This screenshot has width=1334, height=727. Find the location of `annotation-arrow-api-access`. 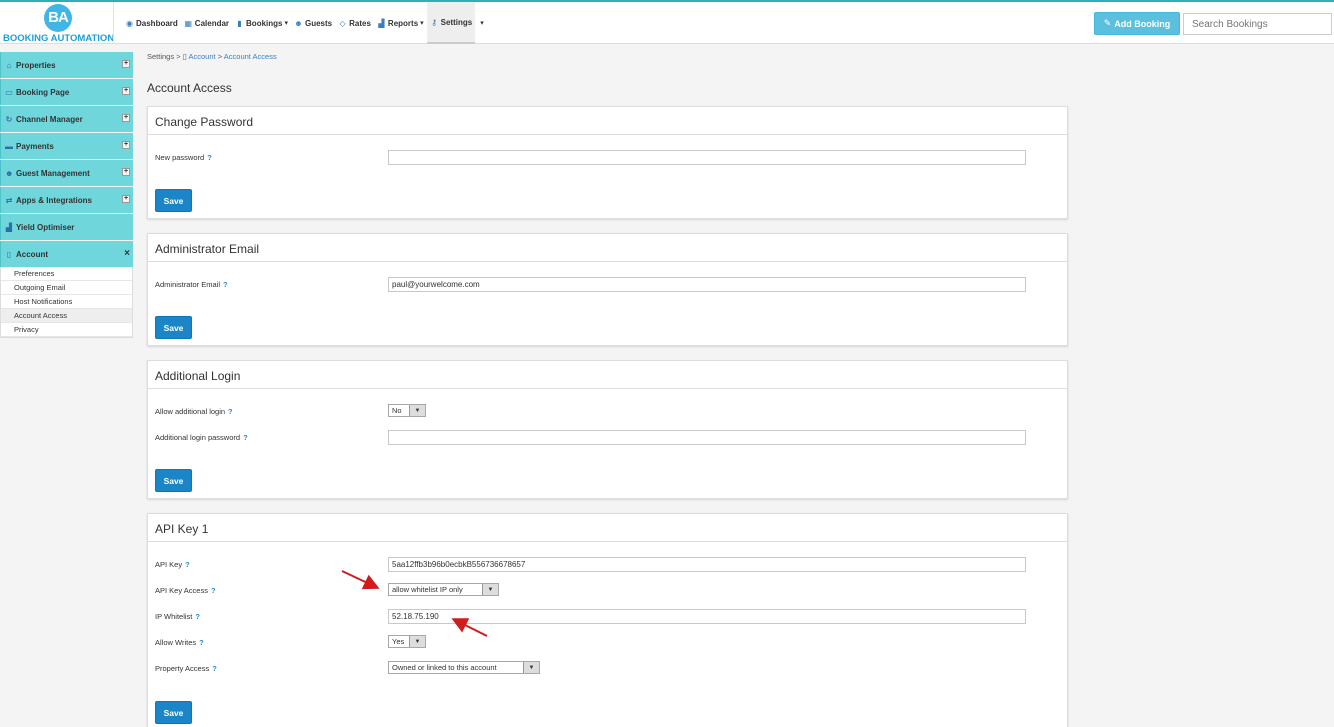

annotation-arrow-api-access is located at coordinates (360, 580).